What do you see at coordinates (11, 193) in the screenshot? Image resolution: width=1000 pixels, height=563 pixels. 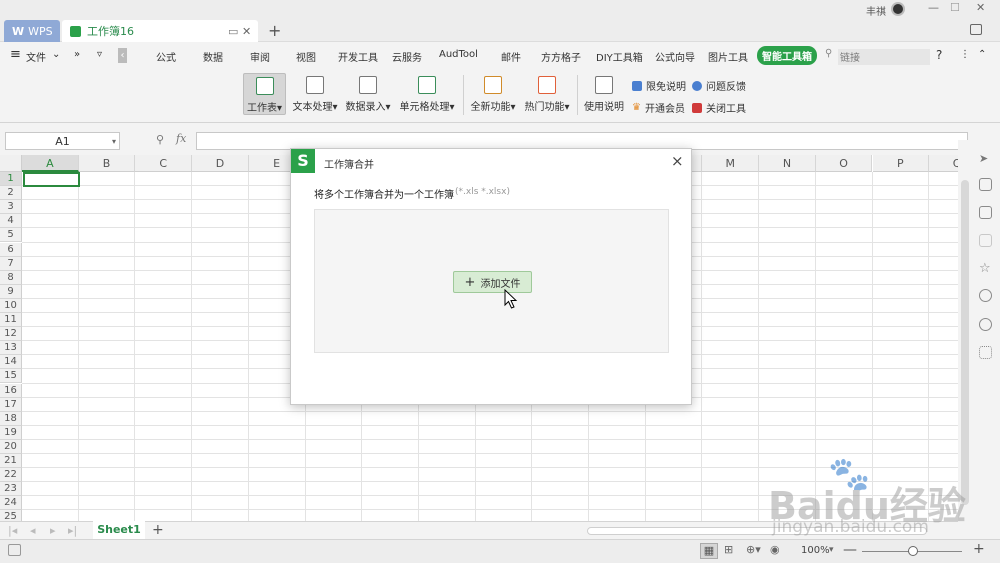 I see `row-header: 2` at bounding box center [11, 193].